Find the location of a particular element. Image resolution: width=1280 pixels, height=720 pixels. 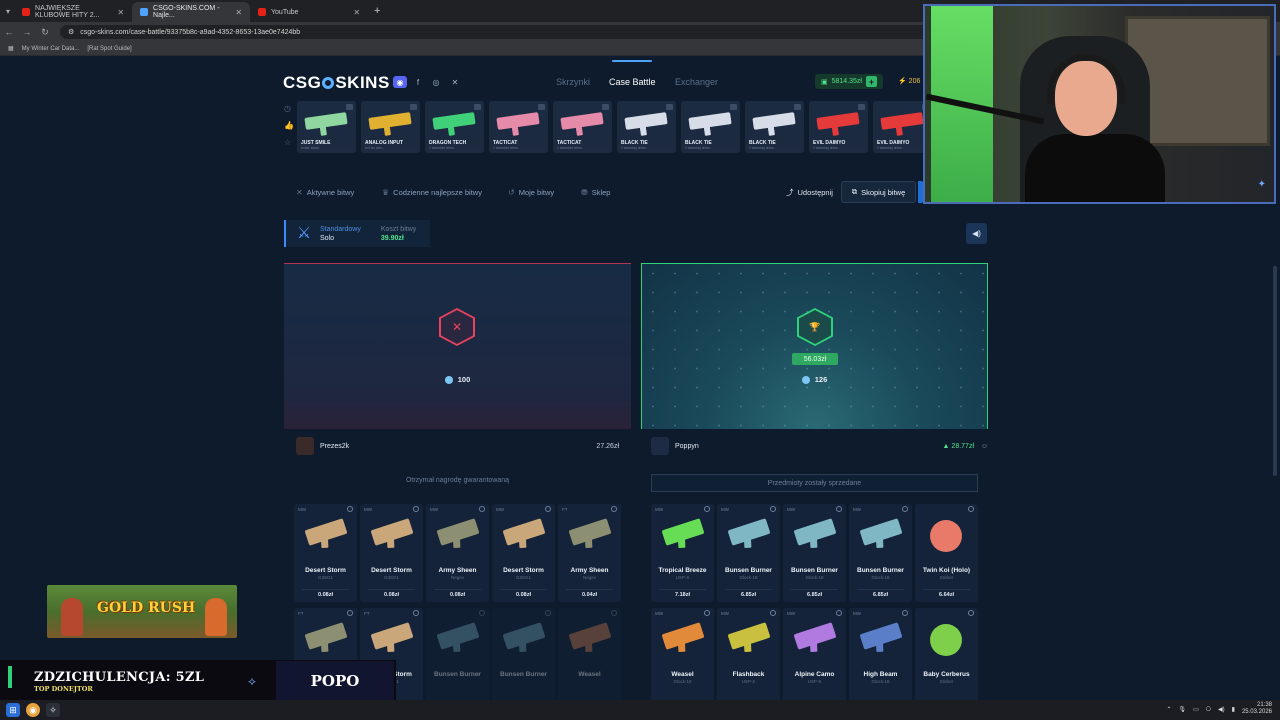

subnav-shop: ⛃ Sklep is located at coordinates (595, 192).